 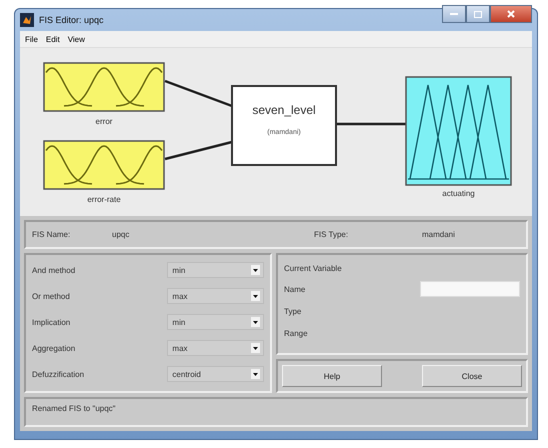 I want to click on method-dropdown: centroid, so click(x=215, y=374).